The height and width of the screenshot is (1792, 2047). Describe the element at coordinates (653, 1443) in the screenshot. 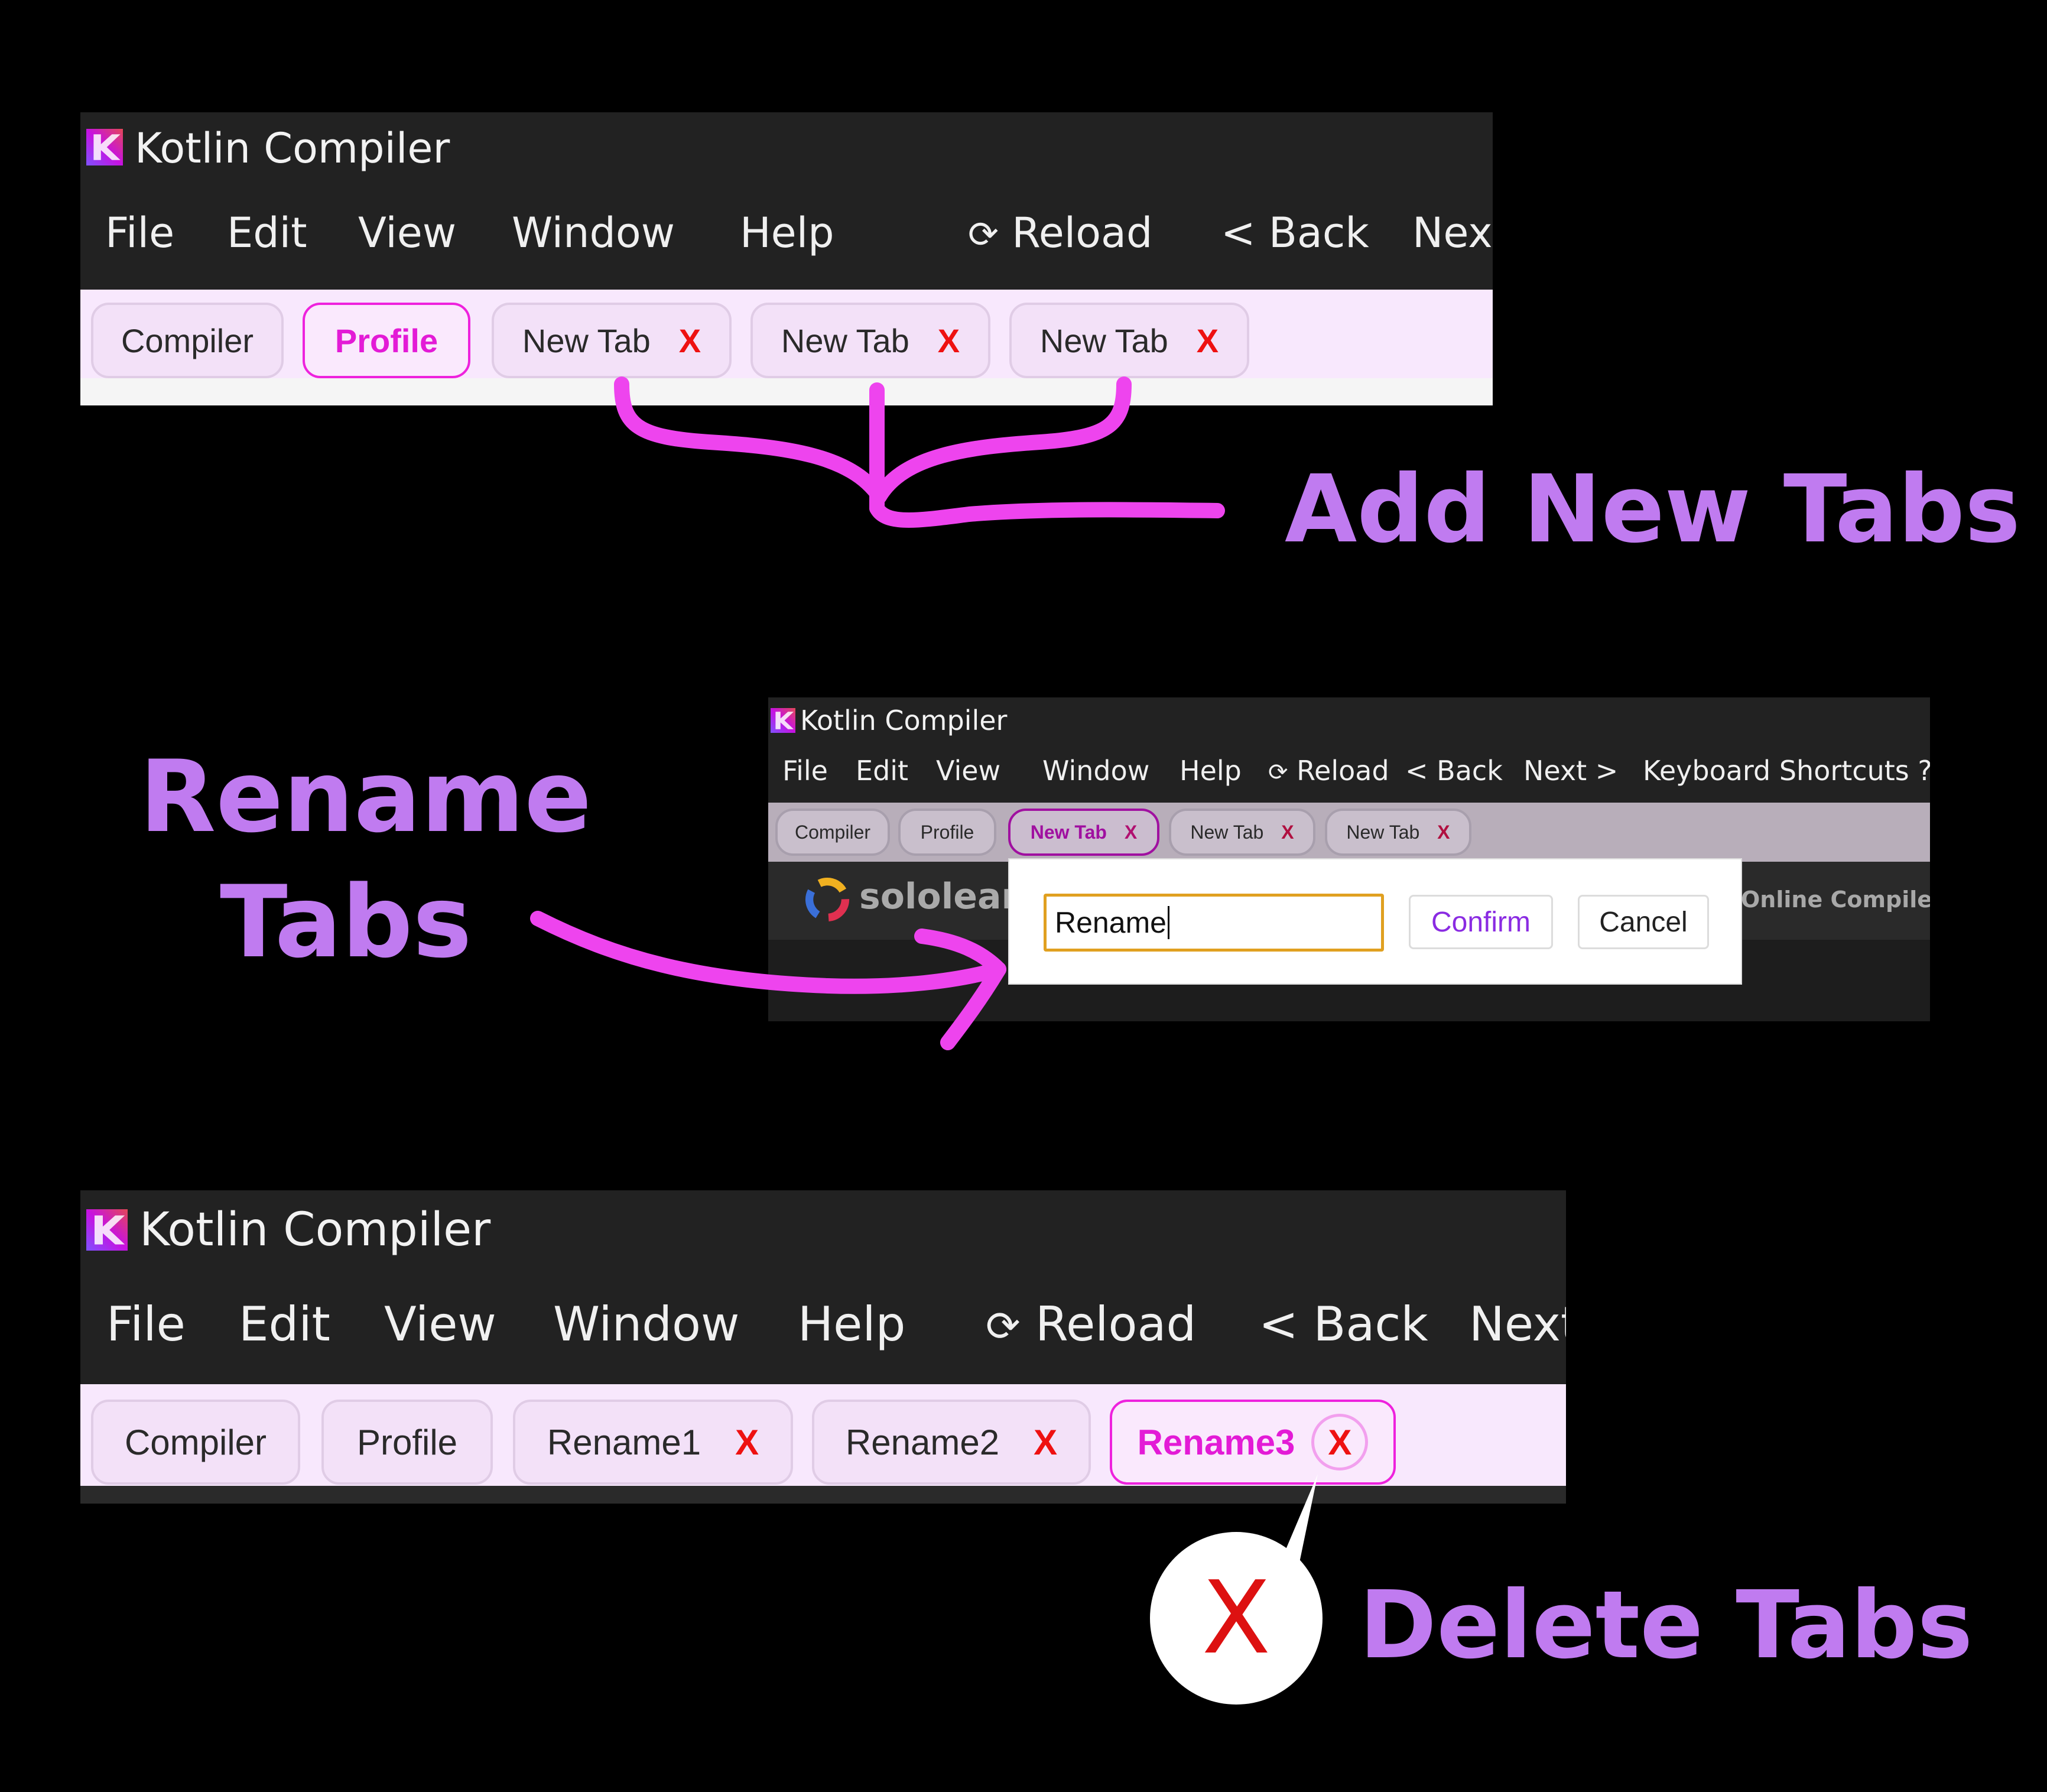

I see `tab-rename1: Rename1 X` at that location.